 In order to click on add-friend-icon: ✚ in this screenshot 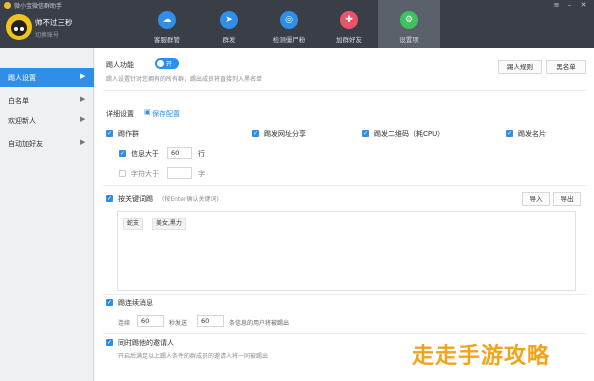, I will do `click(349, 20)`.